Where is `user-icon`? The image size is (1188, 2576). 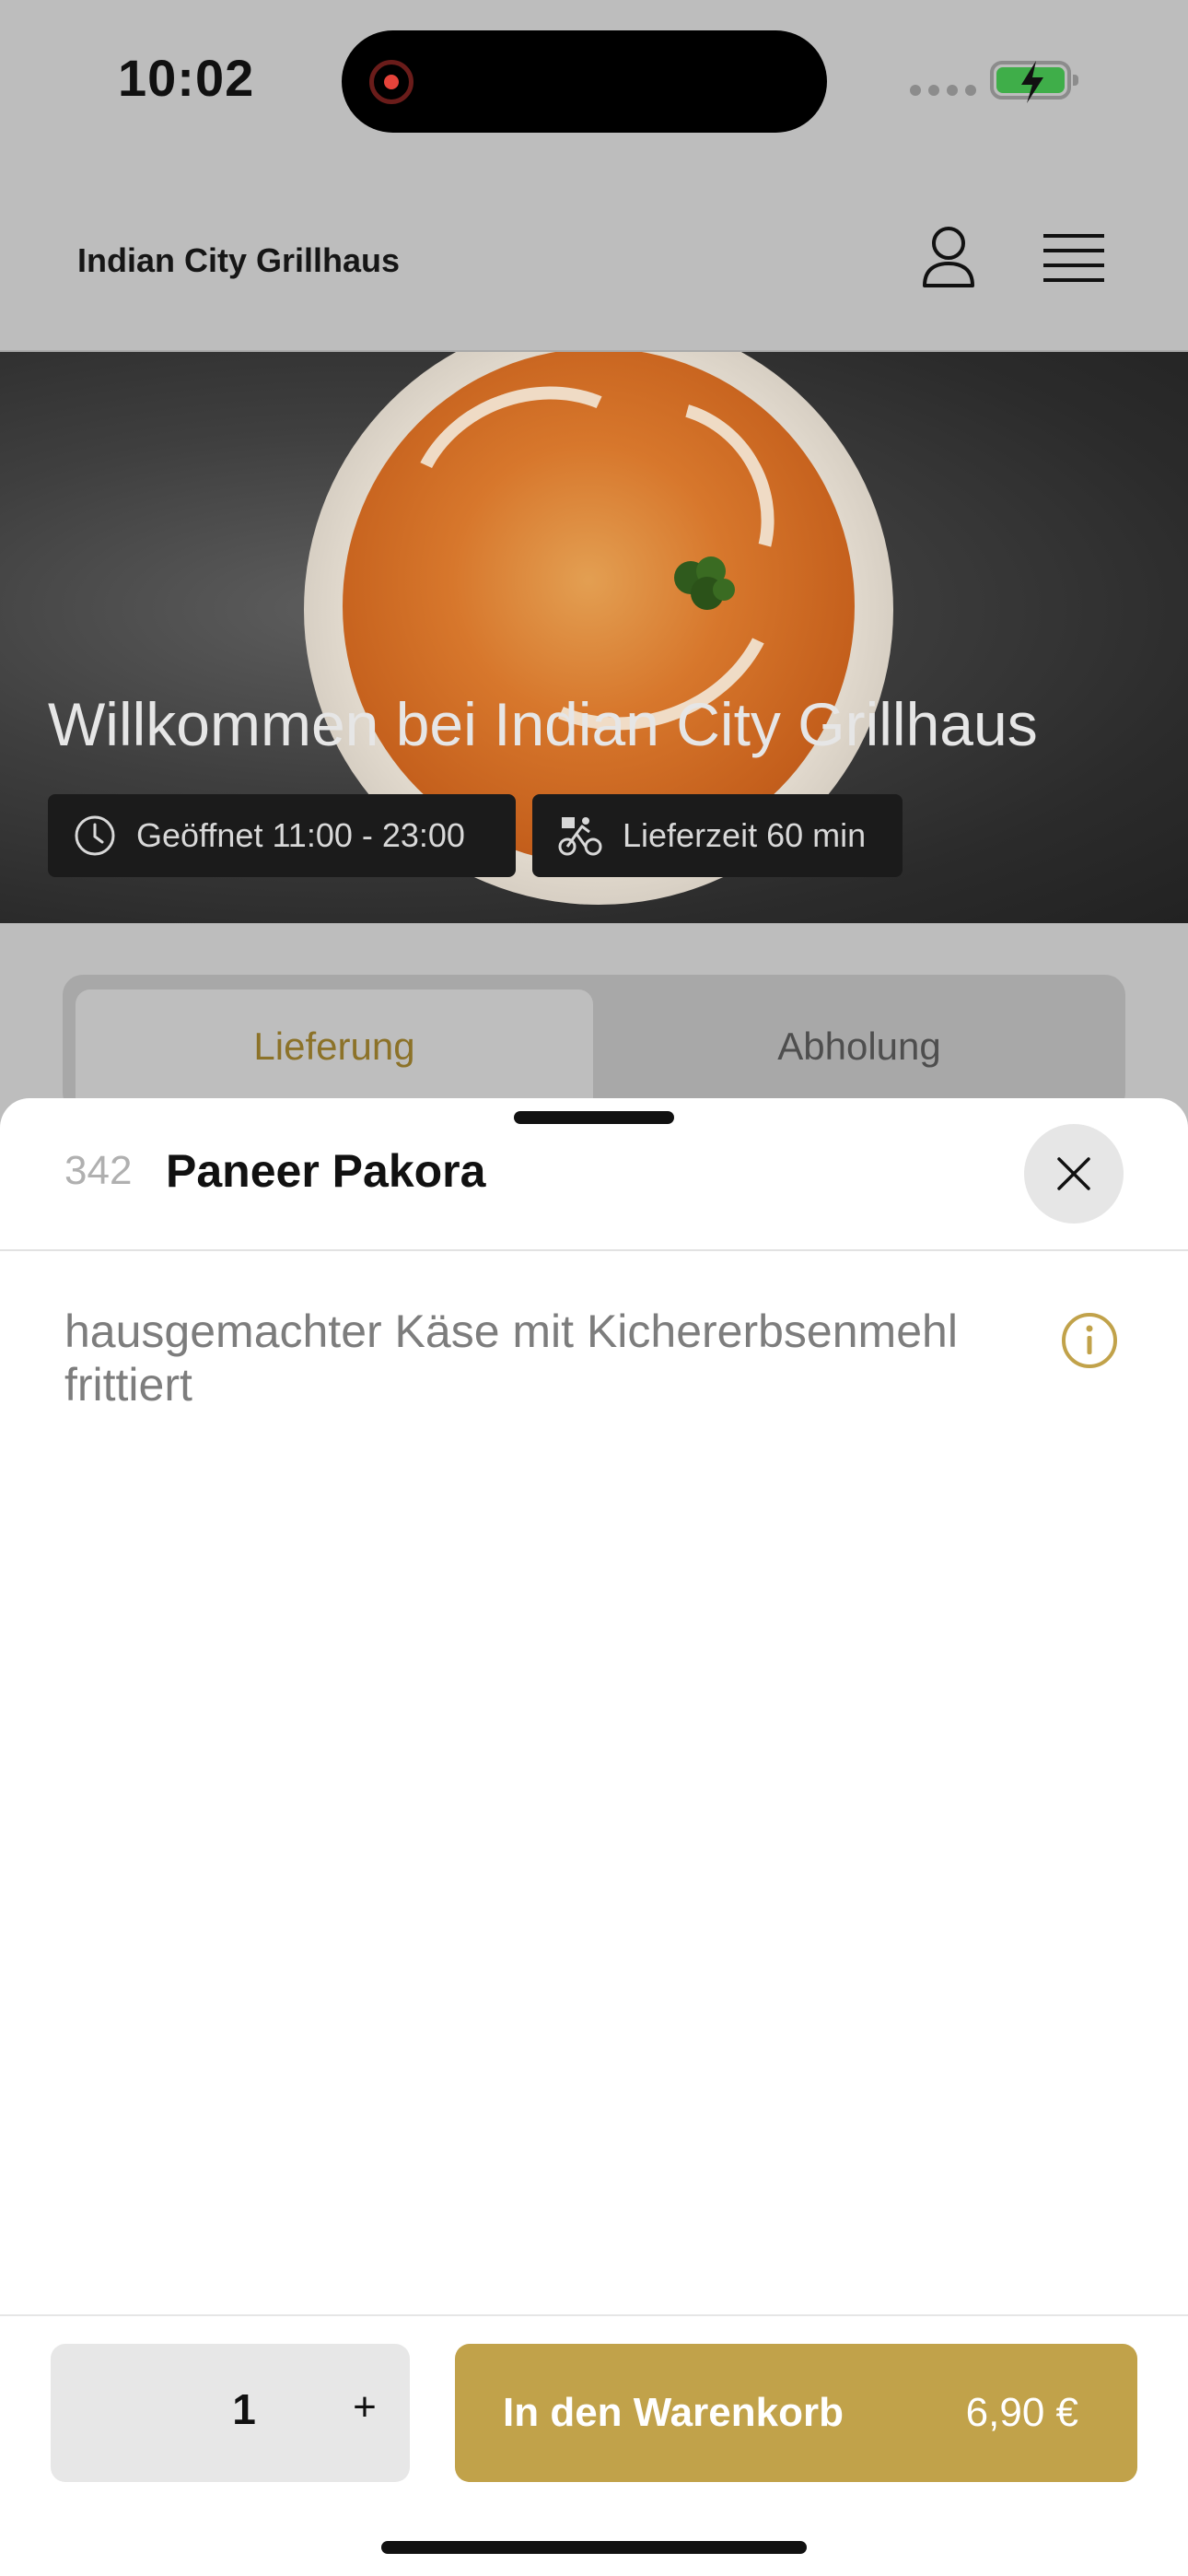 user-icon is located at coordinates (948, 257).